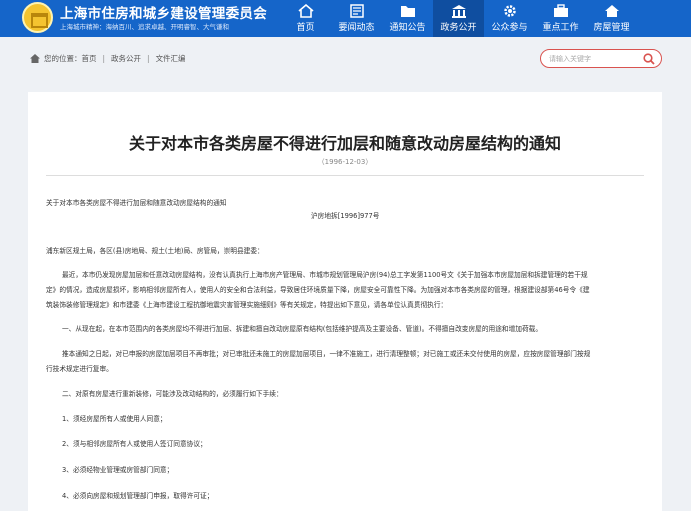 This screenshot has height=511, width=691. I want to click on nav-item-public-participation: 公众参与, so click(509, 18).